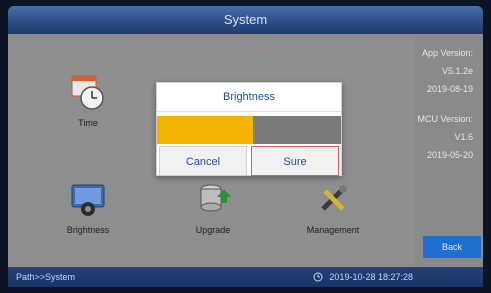 Image resolution: width=491 pixels, height=293 pixels. What do you see at coordinates (452, 247) in the screenshot?
I see `back-button: Back` at bounding box center [452, 247].